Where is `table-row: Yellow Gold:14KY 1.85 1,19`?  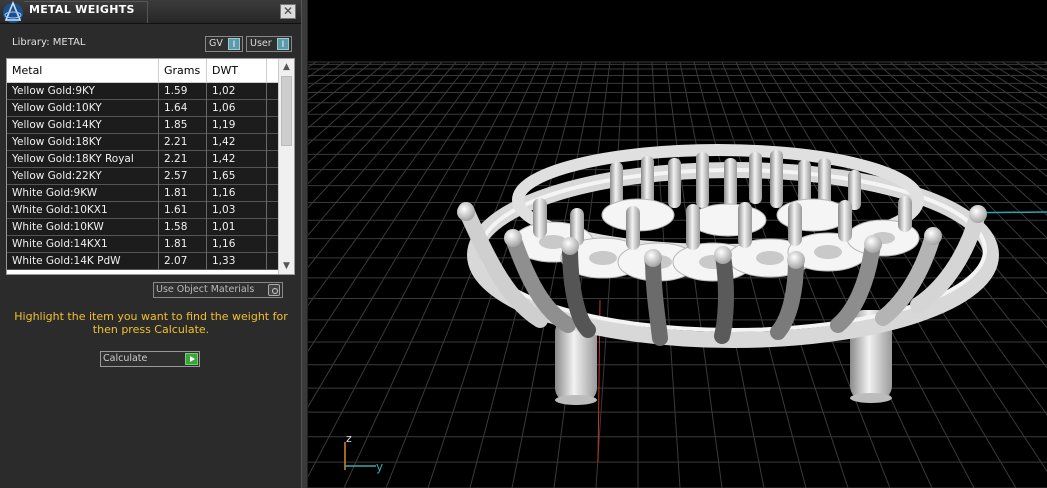
table-row: Yellow Gold:14KY 1.85 1,19 is located at coordinates (143, 125).